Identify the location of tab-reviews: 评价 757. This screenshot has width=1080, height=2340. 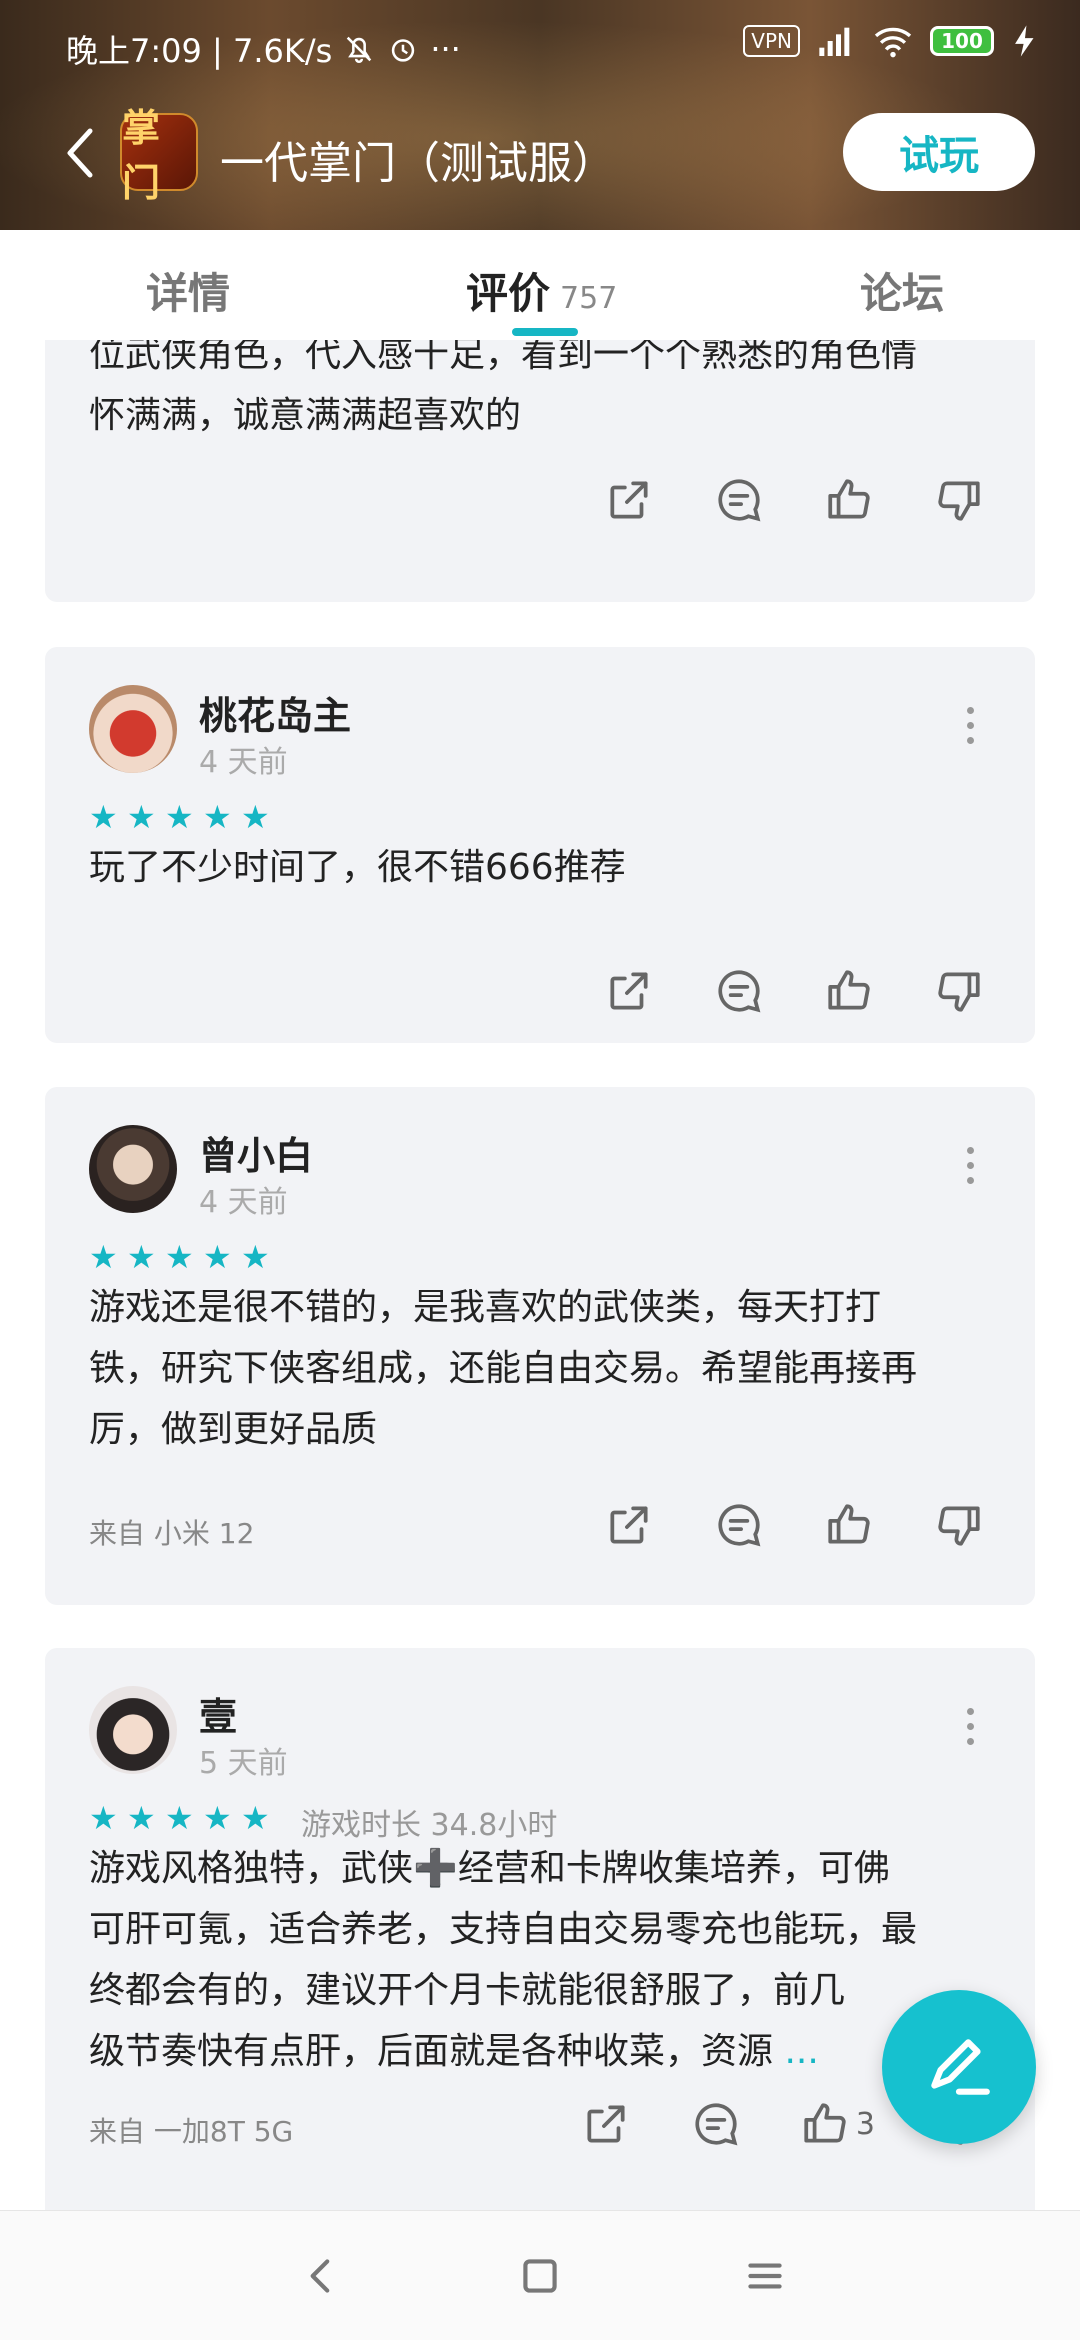
(541, 290).